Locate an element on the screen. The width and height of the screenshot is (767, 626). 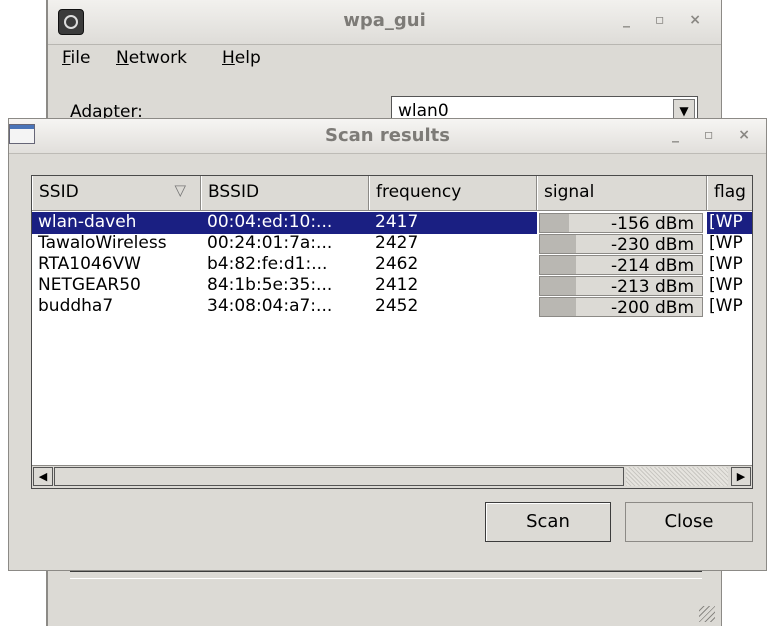
column-header-flags: flag is located at coordinates (729, 193).